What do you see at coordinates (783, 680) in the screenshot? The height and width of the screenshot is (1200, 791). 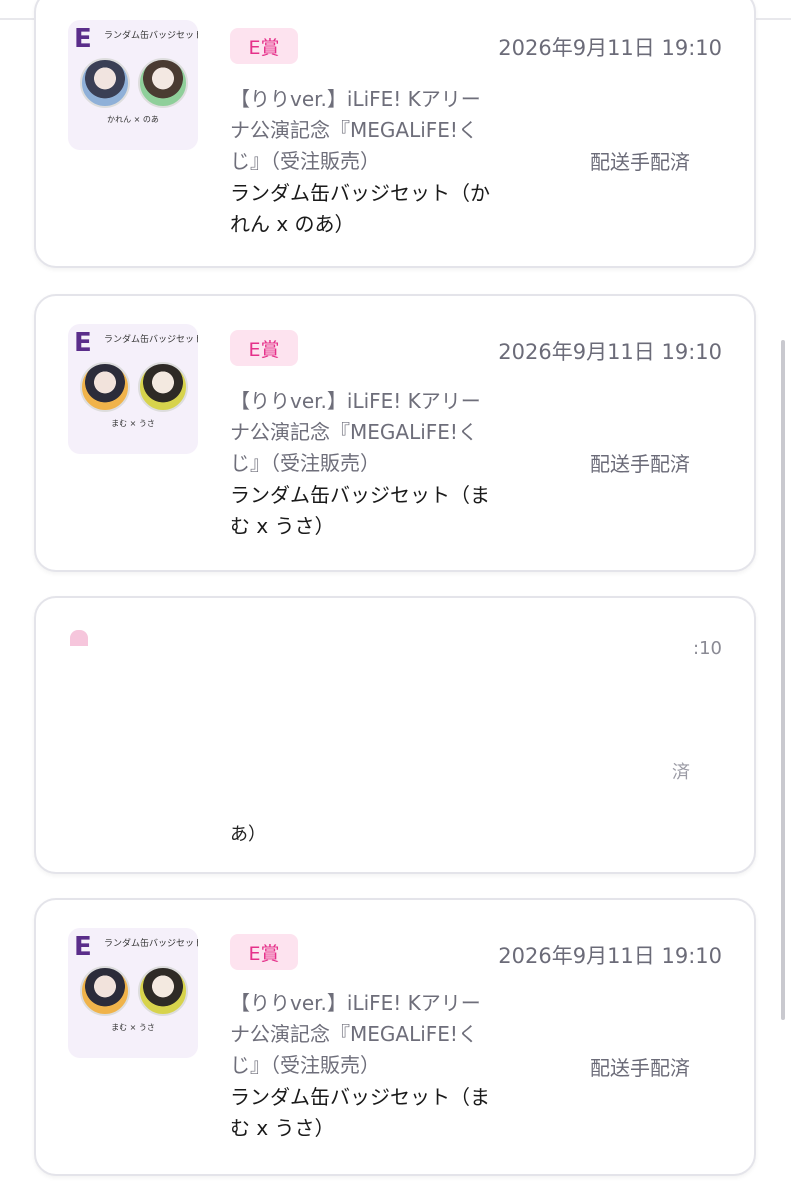 I see `vertical-scrollbar` at bounding box center [783, 680].